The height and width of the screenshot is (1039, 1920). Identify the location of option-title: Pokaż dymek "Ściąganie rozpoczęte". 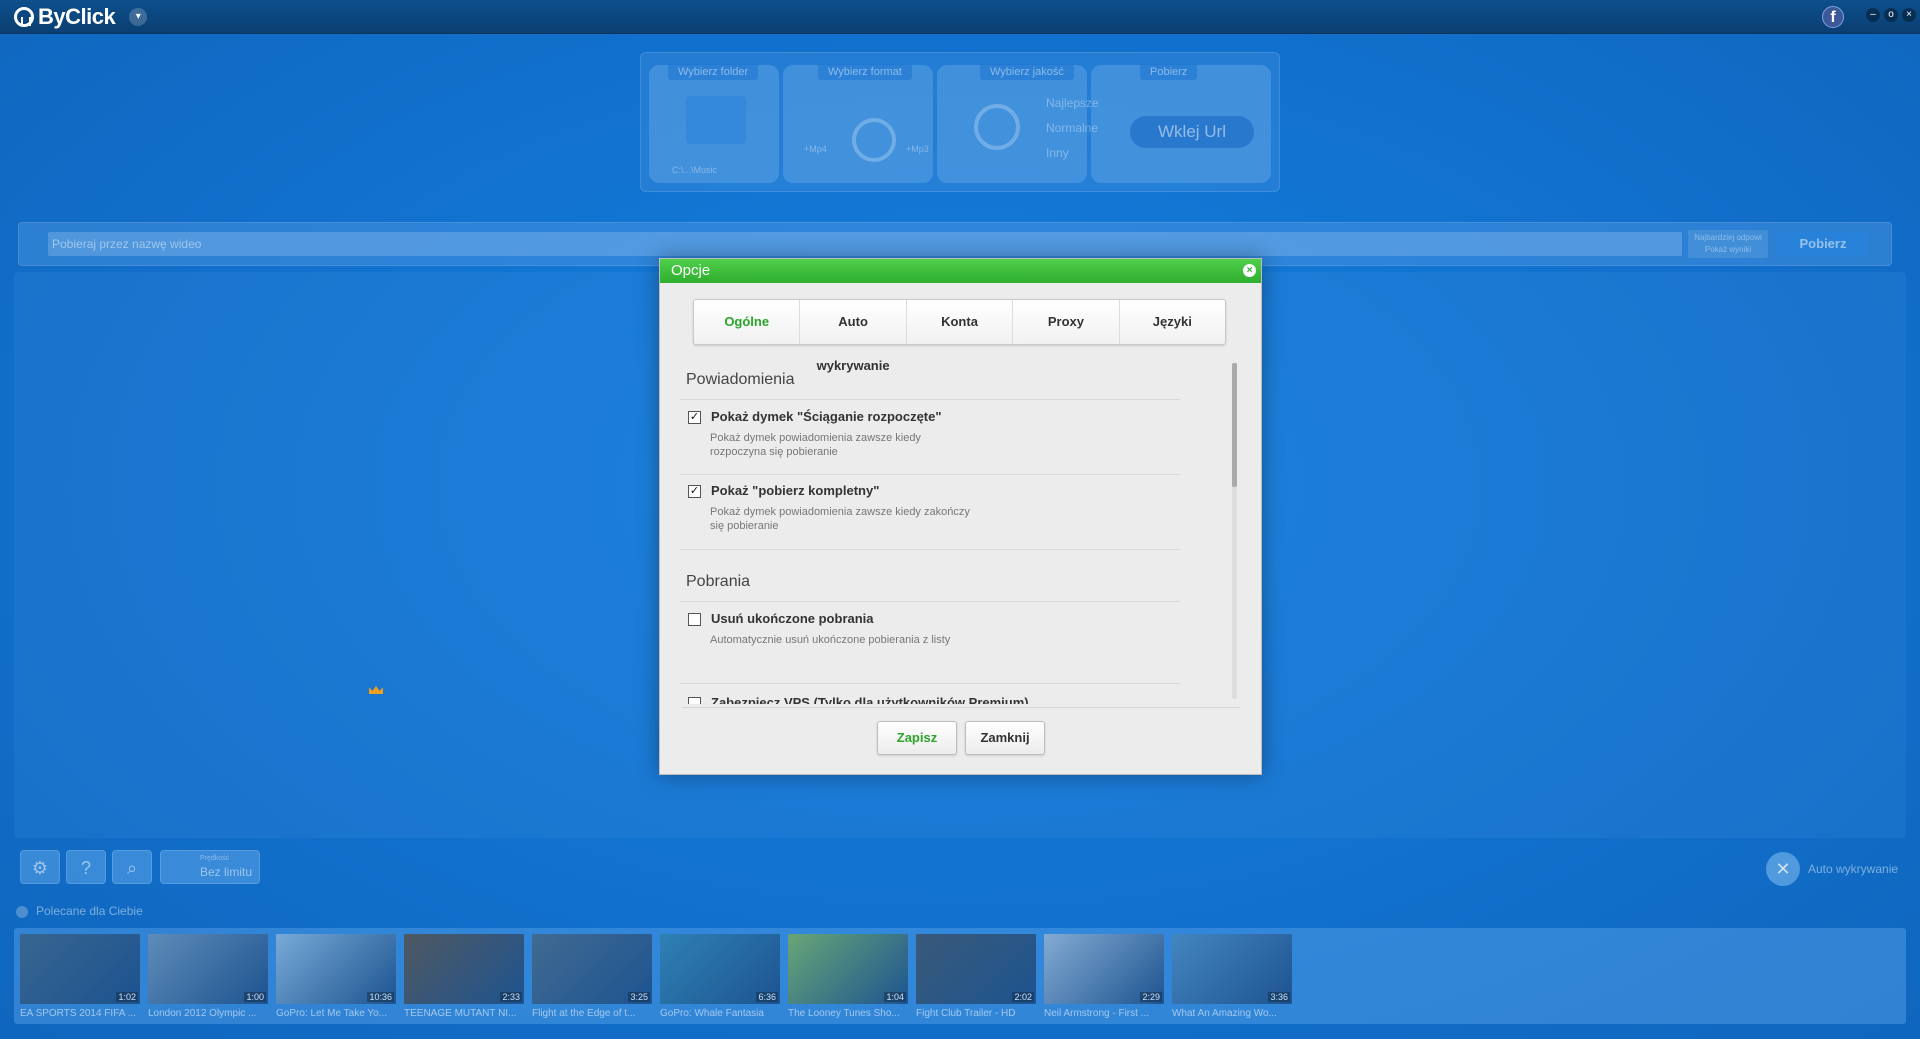
(826, 416).